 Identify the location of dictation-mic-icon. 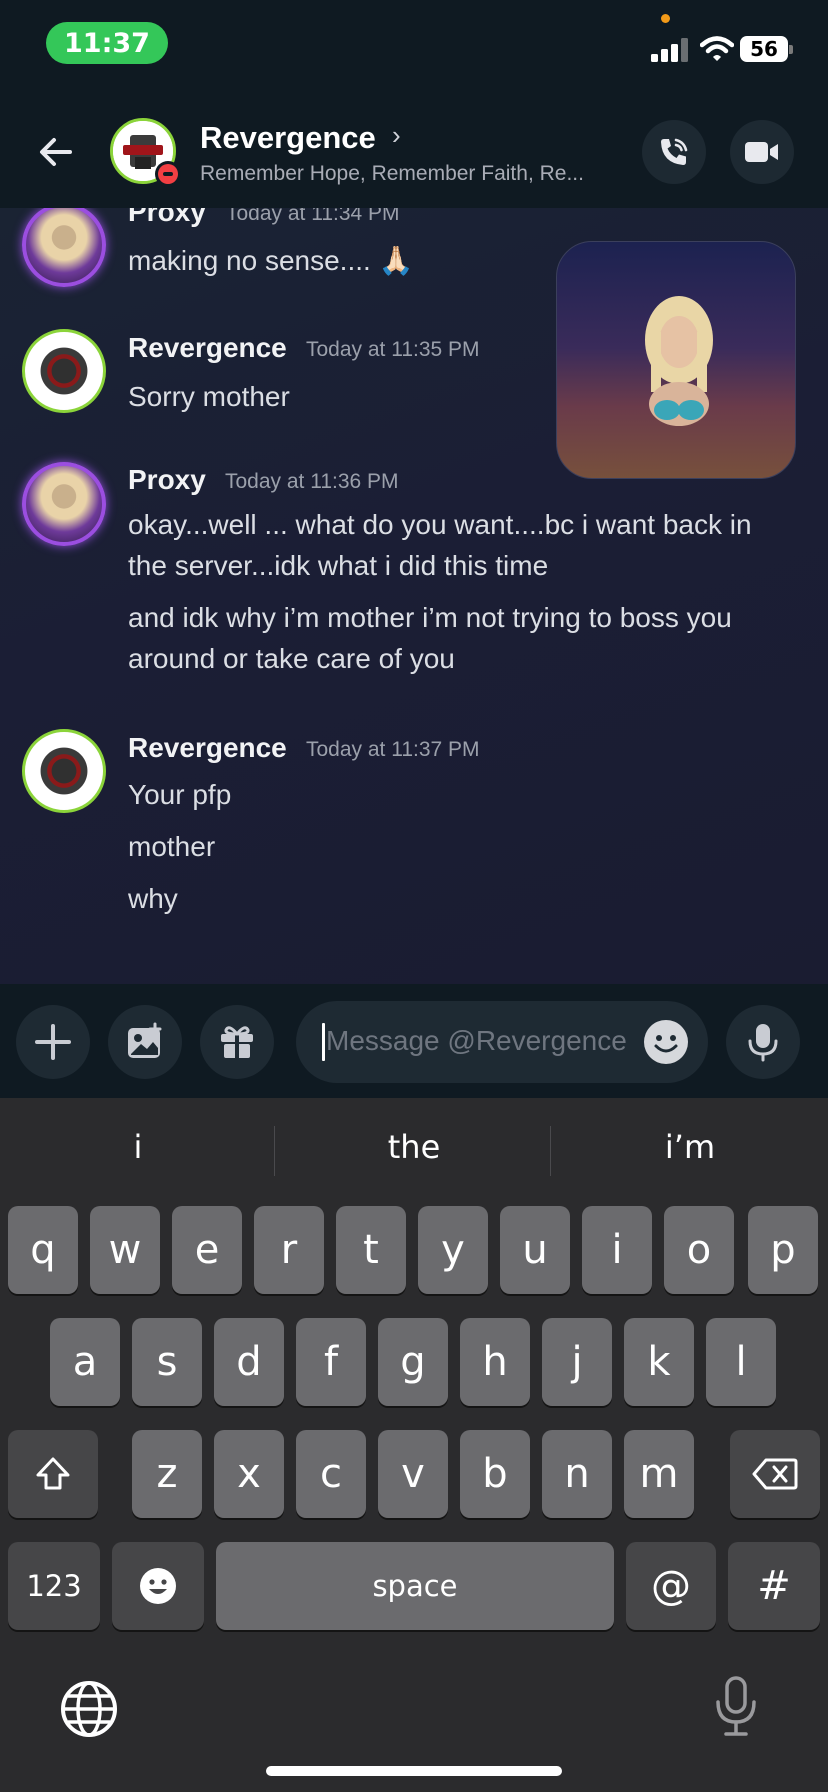
(736, 1707).